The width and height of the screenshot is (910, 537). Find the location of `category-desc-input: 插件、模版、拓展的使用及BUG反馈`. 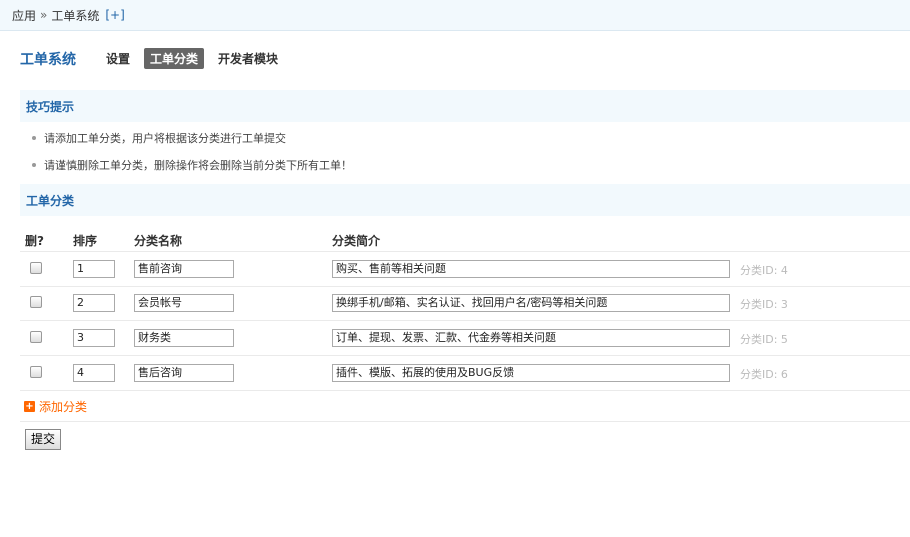

category-desc-input: 插件、模版、拓展的使用及BUG反馈 is located at coordinates (531, 373).